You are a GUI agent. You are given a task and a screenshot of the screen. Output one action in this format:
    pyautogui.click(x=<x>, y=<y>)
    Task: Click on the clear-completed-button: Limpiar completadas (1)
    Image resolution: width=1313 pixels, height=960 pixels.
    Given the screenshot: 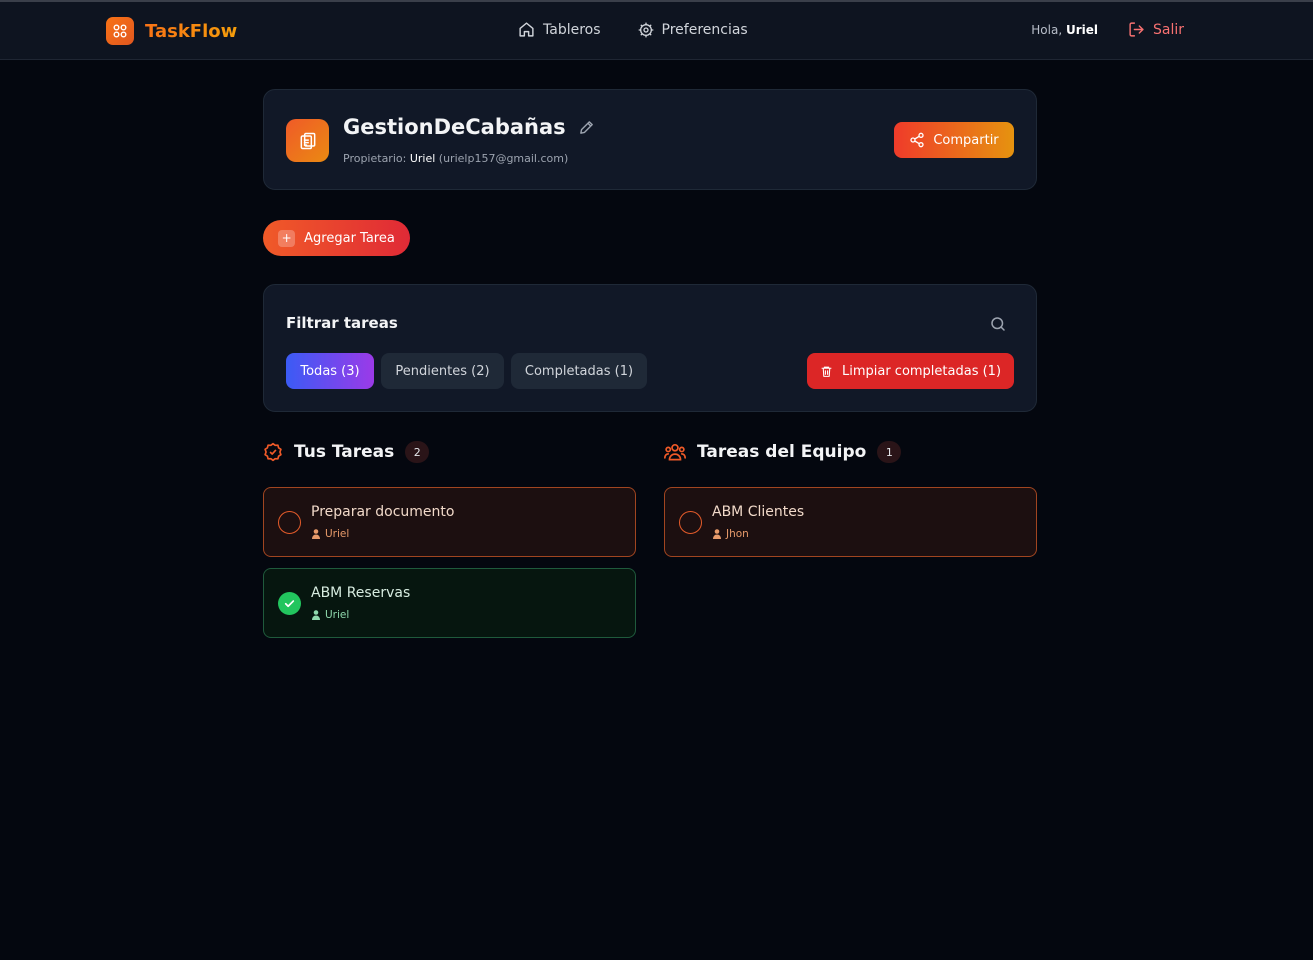 What is the action you would take?
    pyautogui.click(x=910, y=371)
    